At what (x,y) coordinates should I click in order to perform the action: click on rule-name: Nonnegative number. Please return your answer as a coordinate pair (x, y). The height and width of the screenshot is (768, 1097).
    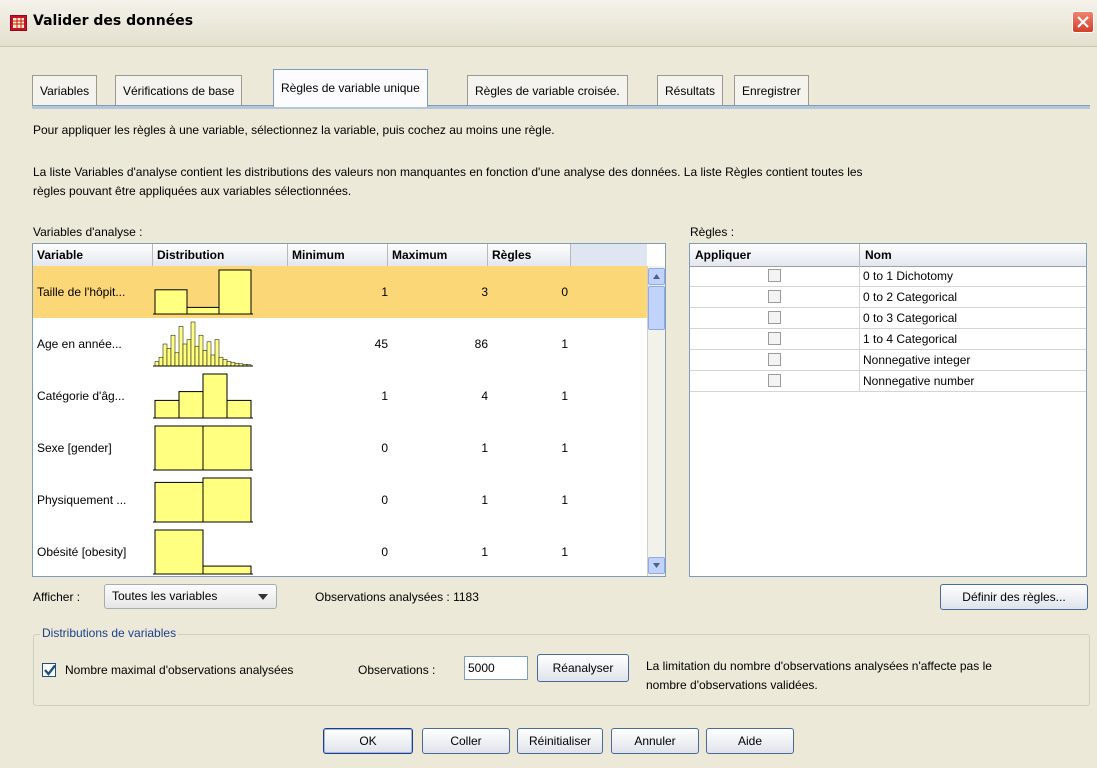
    Looking at the image, I should click on (919, 381).